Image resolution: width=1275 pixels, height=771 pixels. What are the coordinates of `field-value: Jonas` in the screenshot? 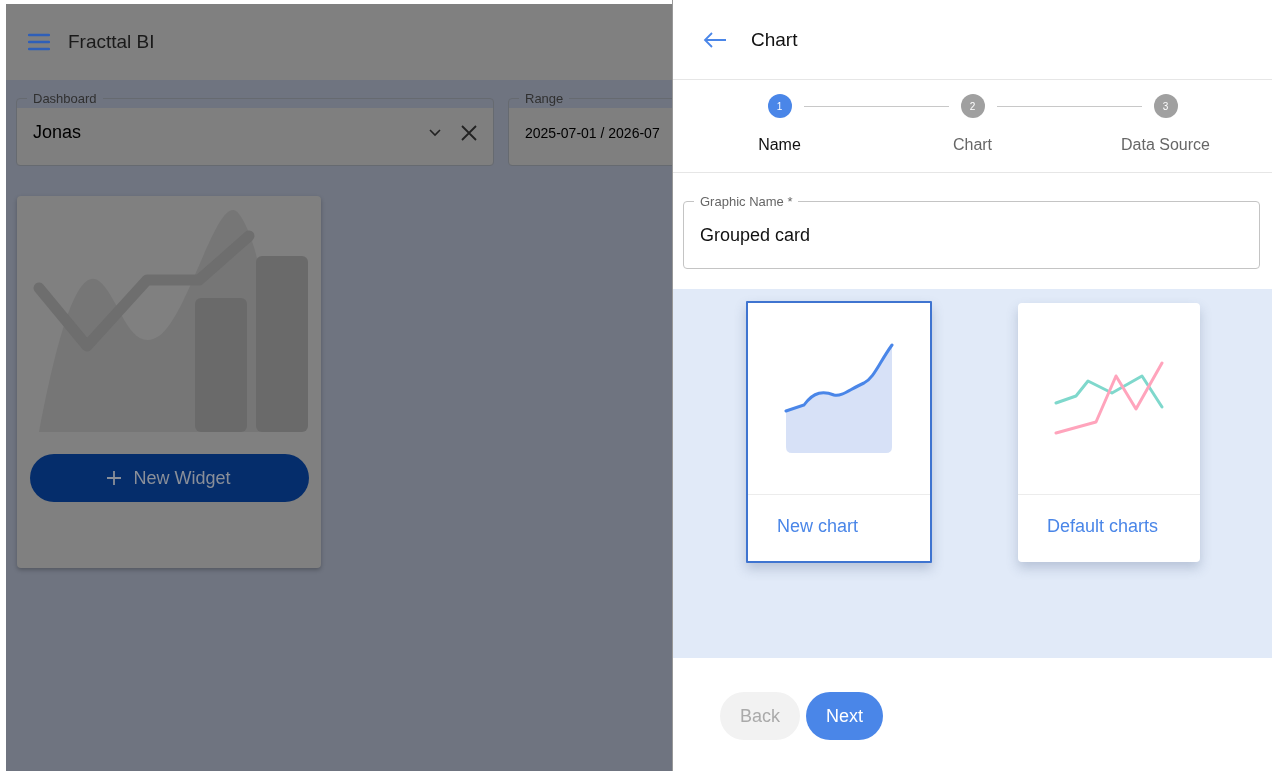 It's located at (58, 132).